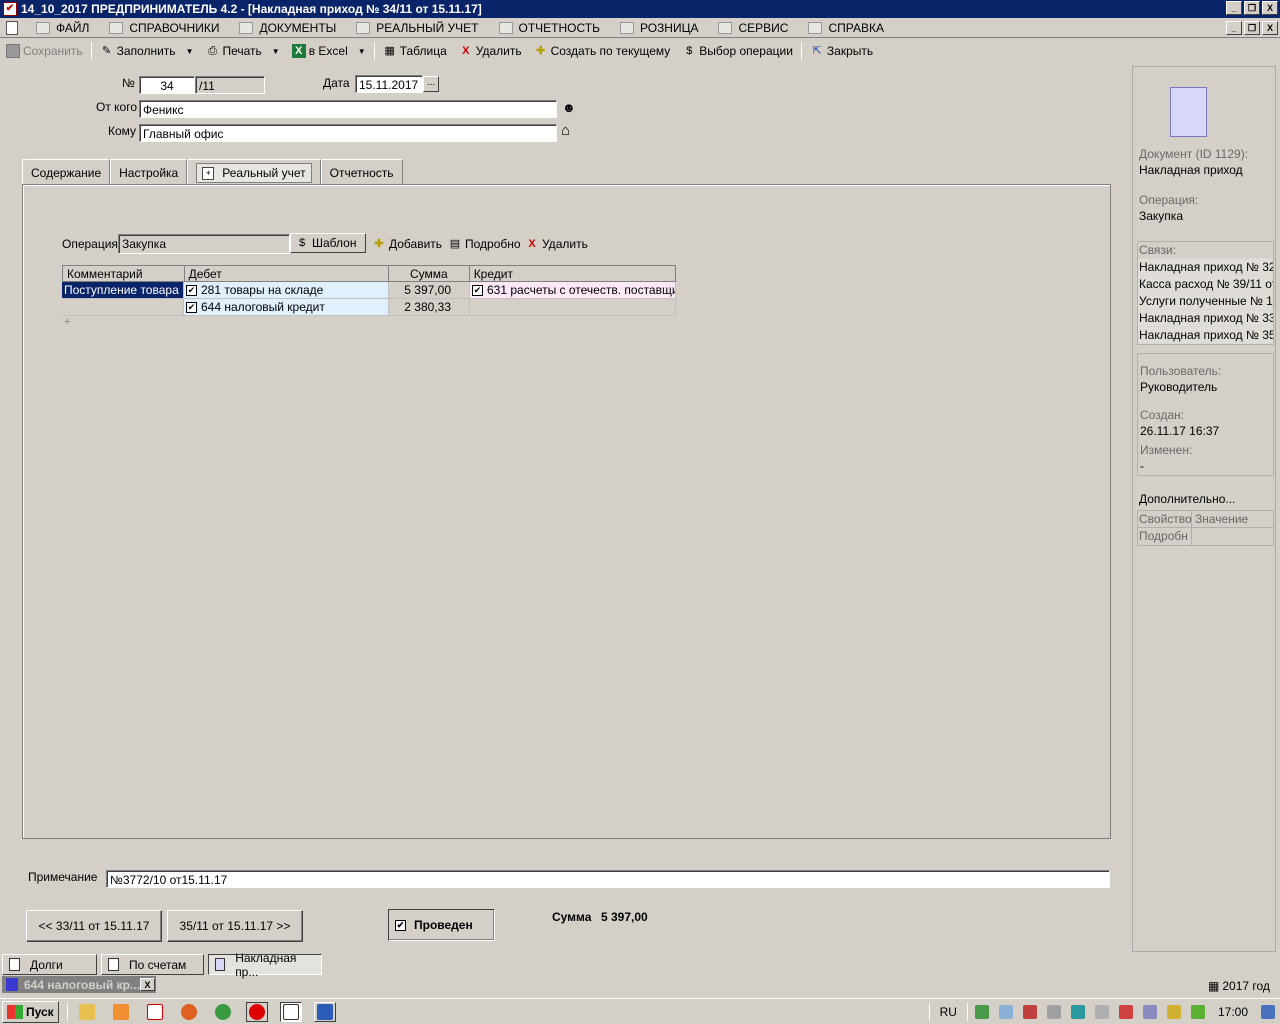 The width and height of the screenshot is (1280, 1024). I want to click on to-input: Главный офис, so click(348, 133).